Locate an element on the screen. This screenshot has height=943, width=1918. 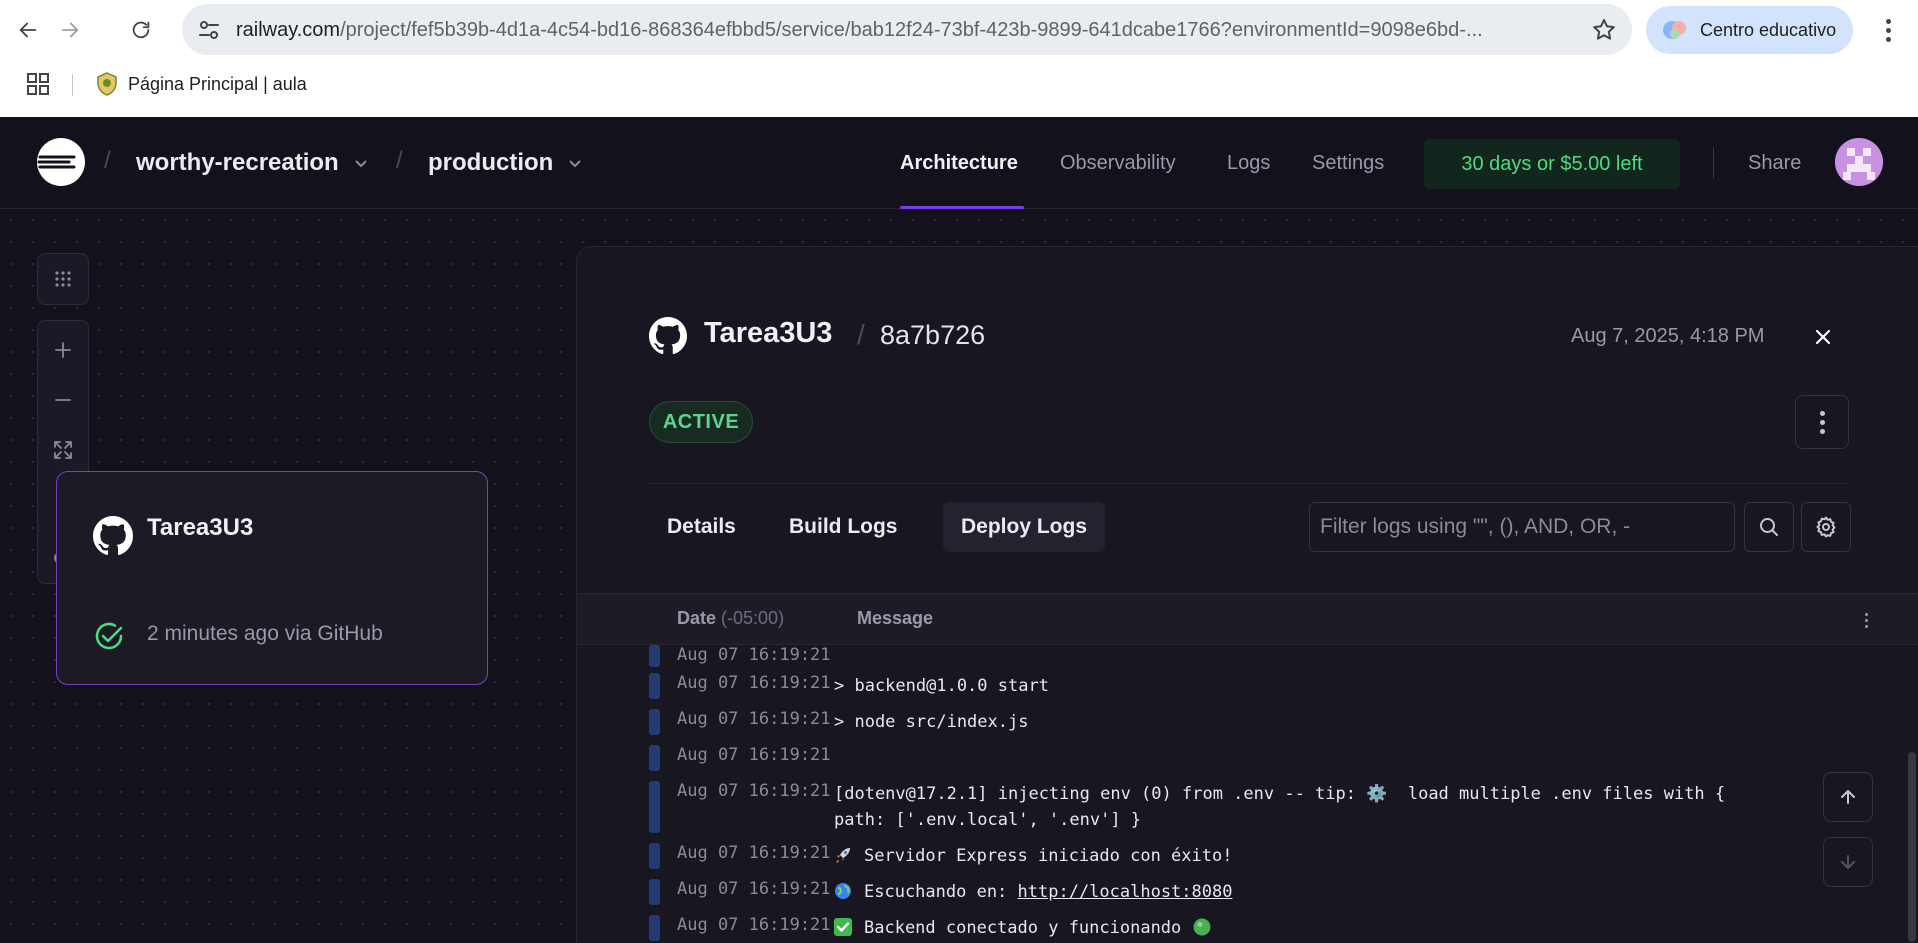
log-message-container: Servidor Express iniciado con éxito! is located at coordinates (1299, 856).